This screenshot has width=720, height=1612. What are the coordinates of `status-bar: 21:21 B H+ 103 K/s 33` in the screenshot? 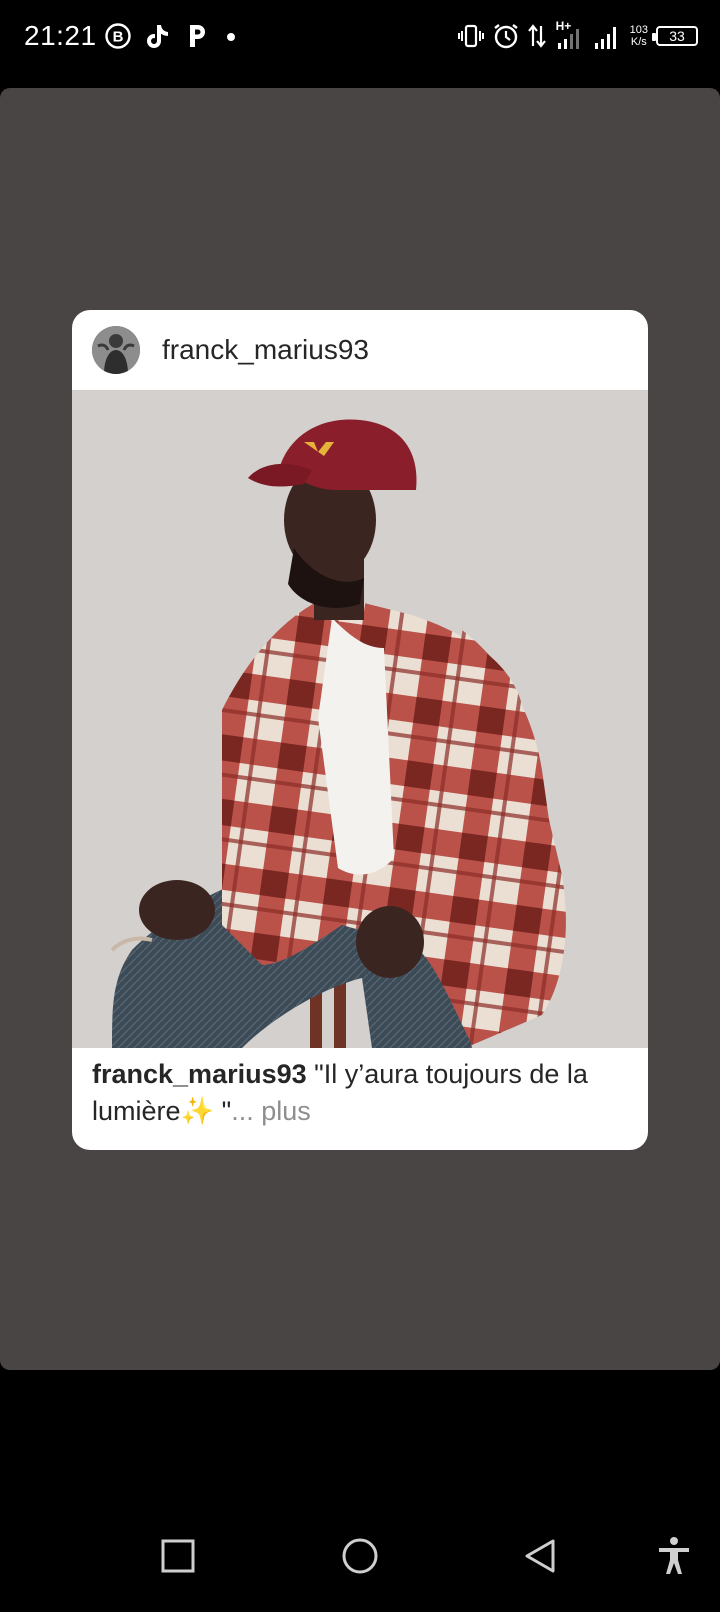 It's located at (360, 37).